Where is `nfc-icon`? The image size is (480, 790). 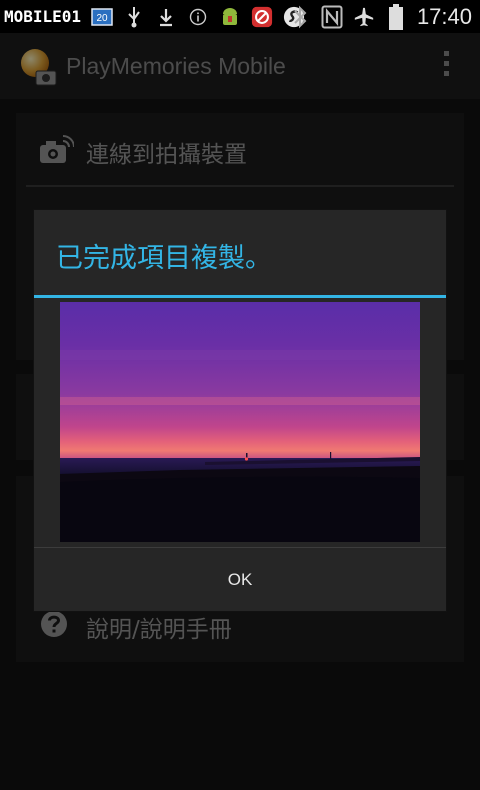
nfc-icon is located at coordinates (332, 16).